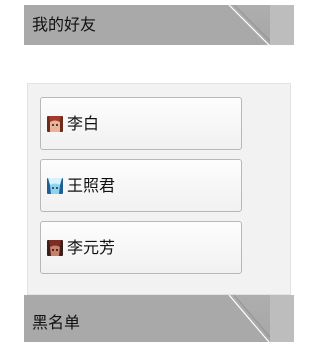 This screenshot has width=333, height=342. I want to click on friend-name: 王照君, so click(91, 185).